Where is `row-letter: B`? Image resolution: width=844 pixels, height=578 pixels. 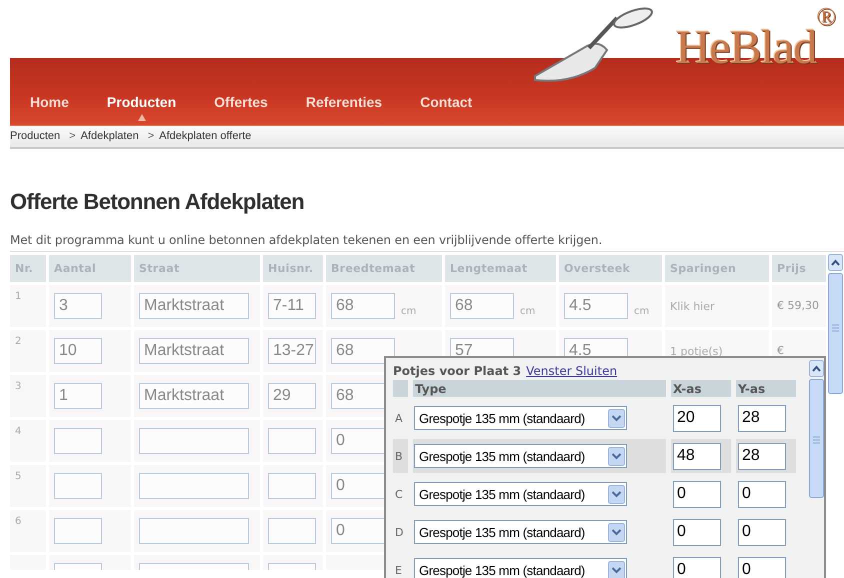
row-letter: B is located at coordinates (400, 456).